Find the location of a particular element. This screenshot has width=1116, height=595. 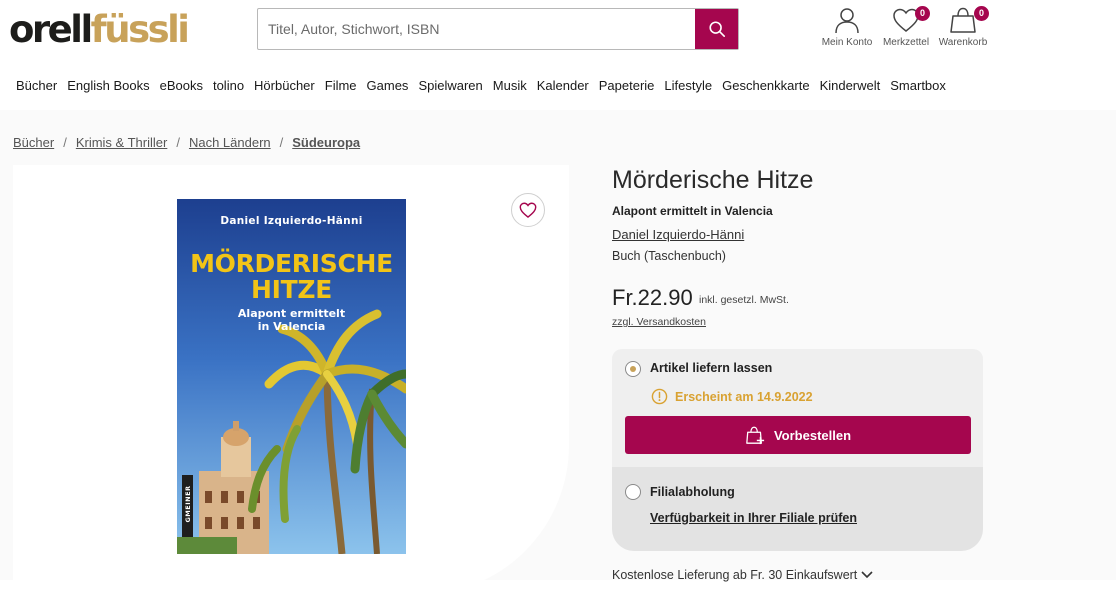

cover-publisher-strip: GMEINER is located at coordinates (187, 506).